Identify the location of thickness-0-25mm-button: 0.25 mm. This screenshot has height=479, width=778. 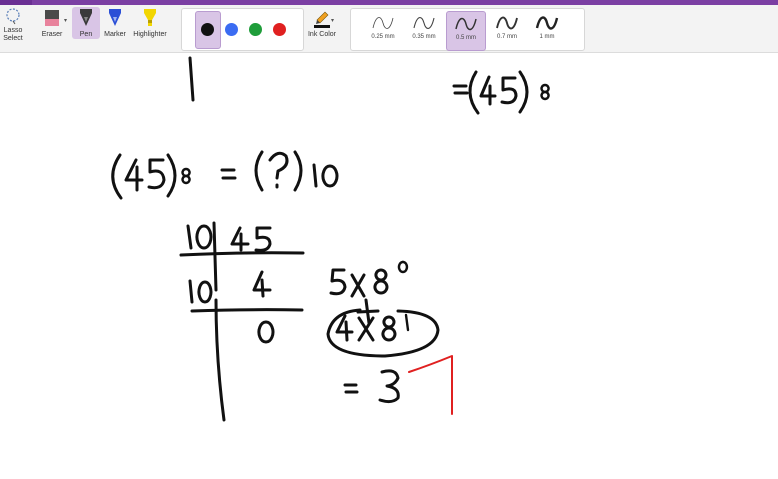
(383, 30).